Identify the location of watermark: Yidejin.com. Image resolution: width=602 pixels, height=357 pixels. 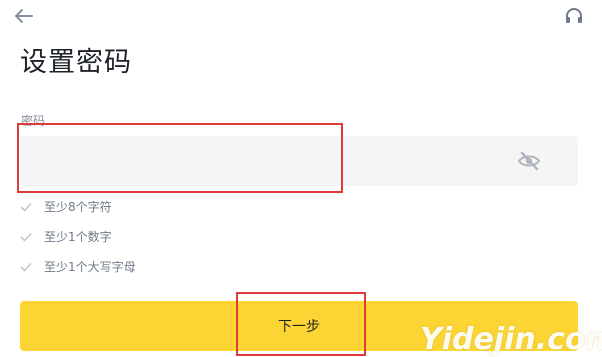
(511, 339).